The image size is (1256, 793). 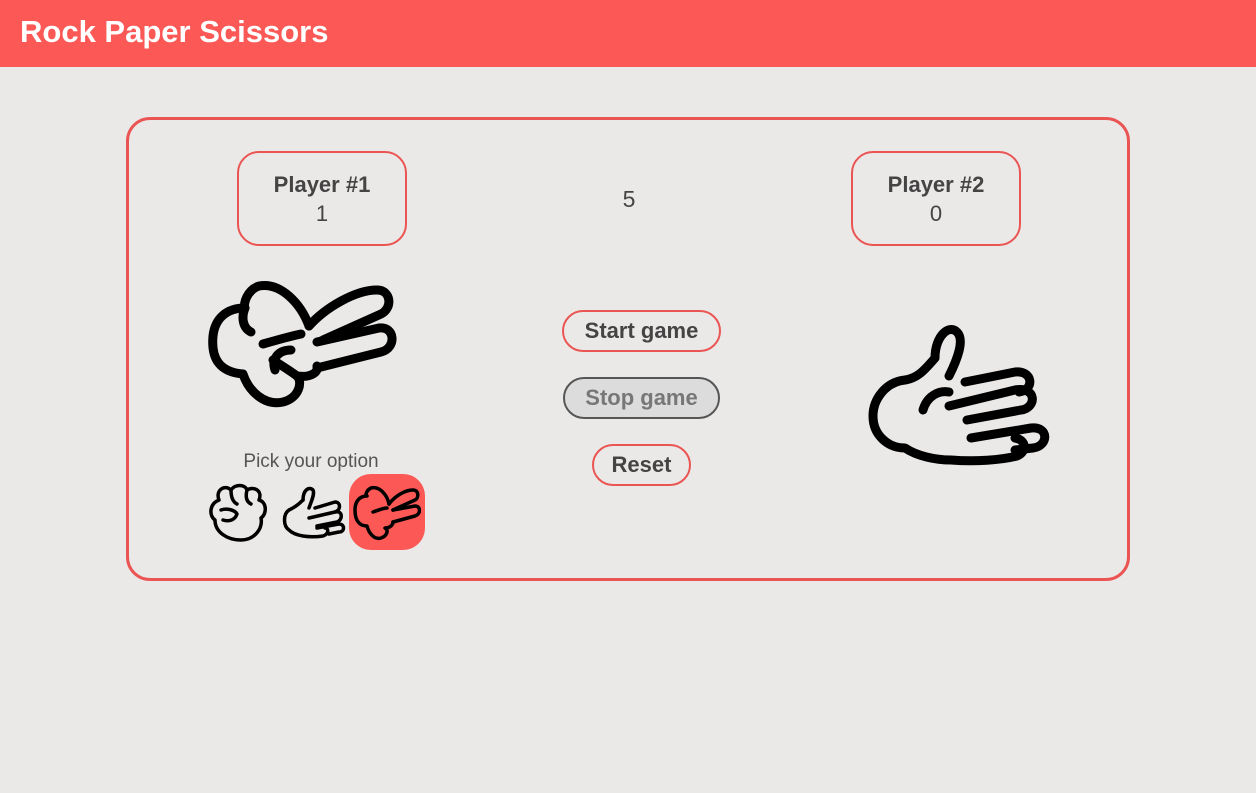 What do you see at coordinates (641, 465) in the screenshot?
I see `reset-button: Reset` at bounding box center [641, 465].